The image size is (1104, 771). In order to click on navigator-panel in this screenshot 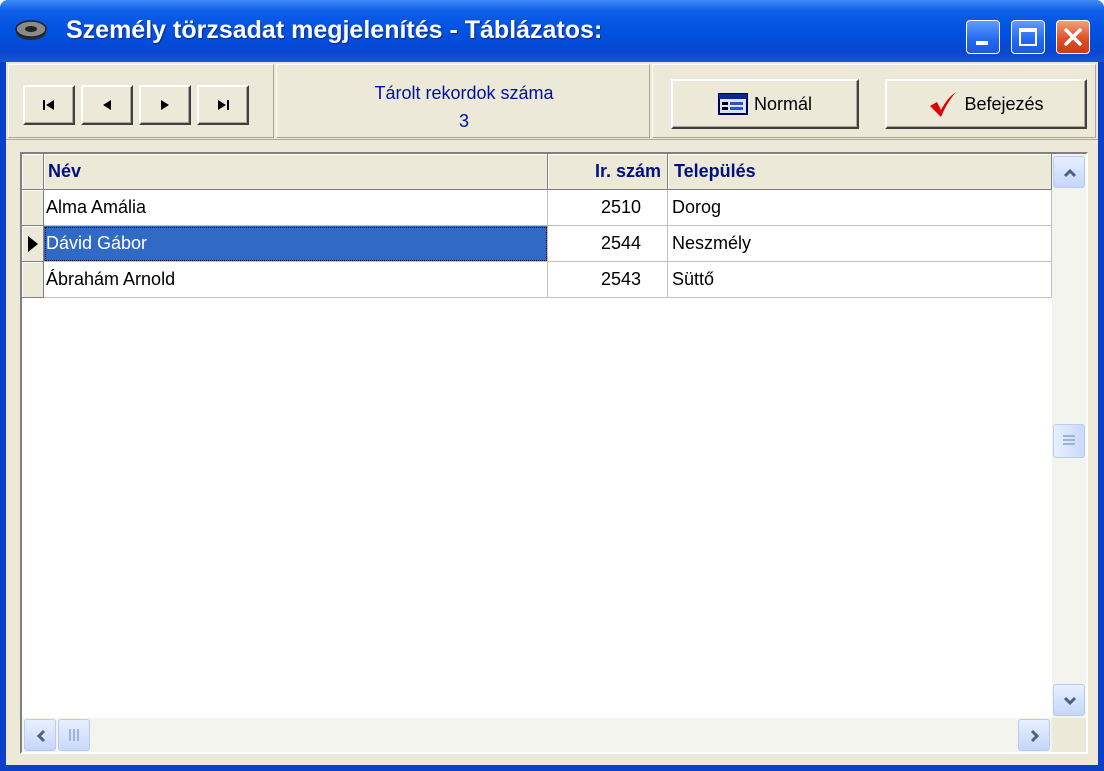, I will do `click(141, 101)`.